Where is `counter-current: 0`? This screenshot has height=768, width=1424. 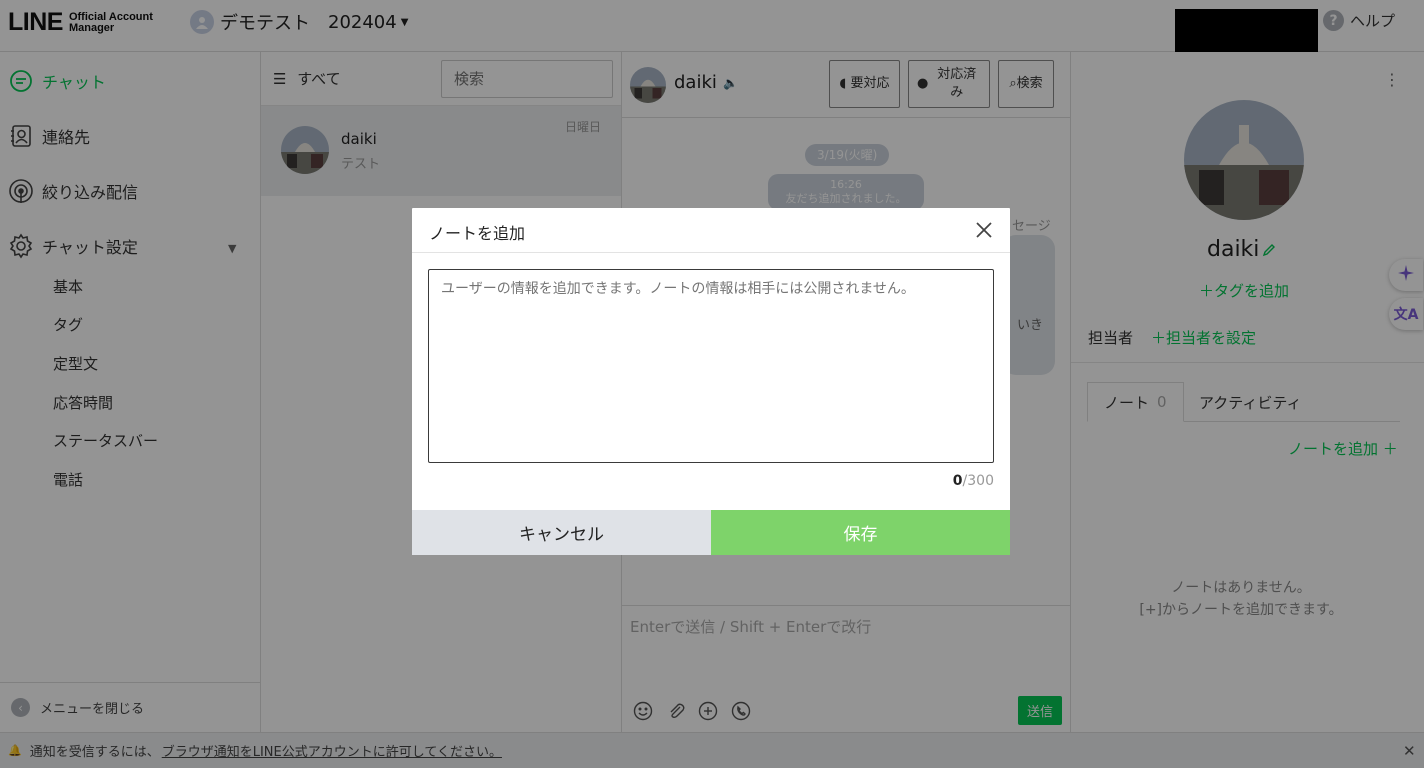
counter-current: 0 is located at coordinates (957, 481).